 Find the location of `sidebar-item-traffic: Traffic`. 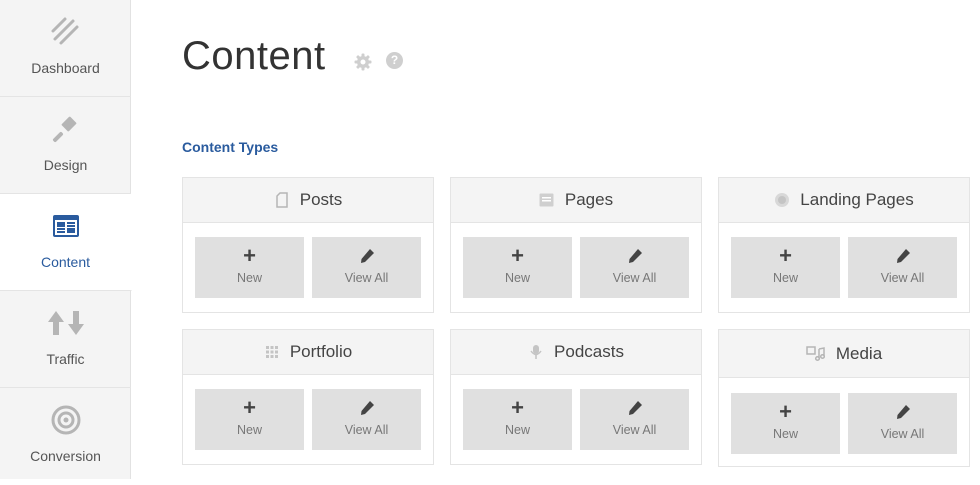

sidebar-item-traffic: Traffic is located at coordinates (65, 339).